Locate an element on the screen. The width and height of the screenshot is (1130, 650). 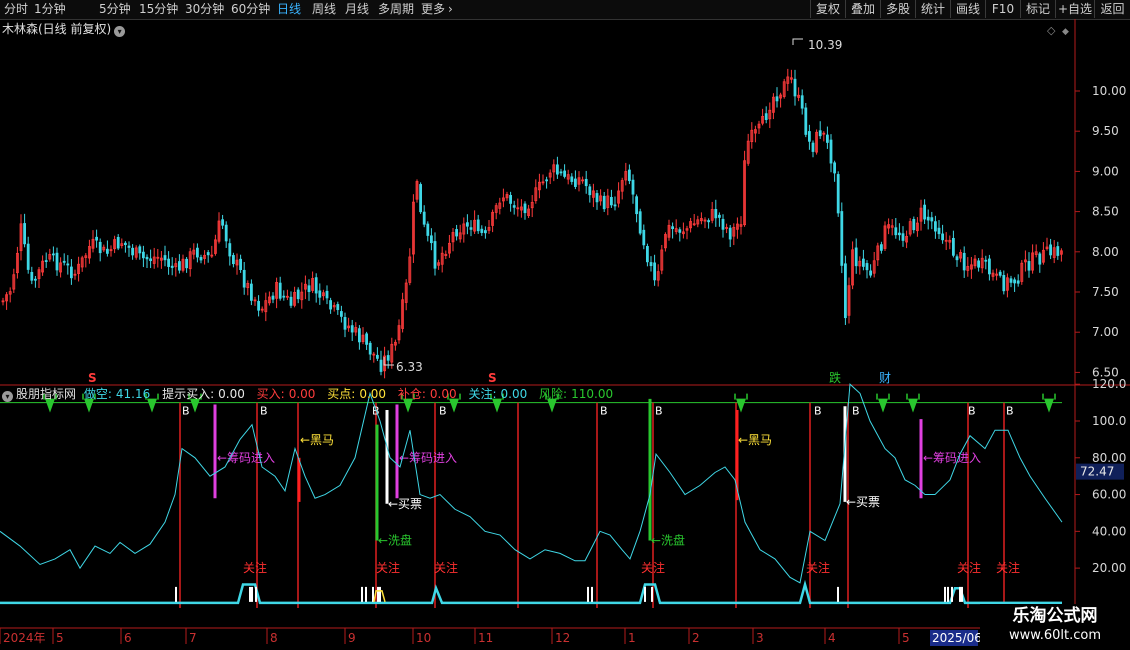
diamond-icon: ◇ is located at coordinates (1051, 30).